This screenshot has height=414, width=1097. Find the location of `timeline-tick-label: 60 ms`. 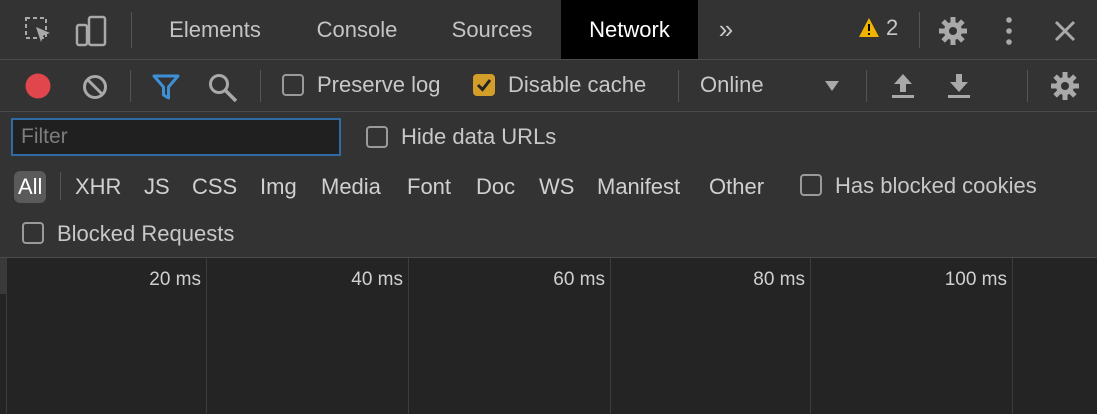

timeline-tick-label: 60 ms is located at coordinates (579, 279).